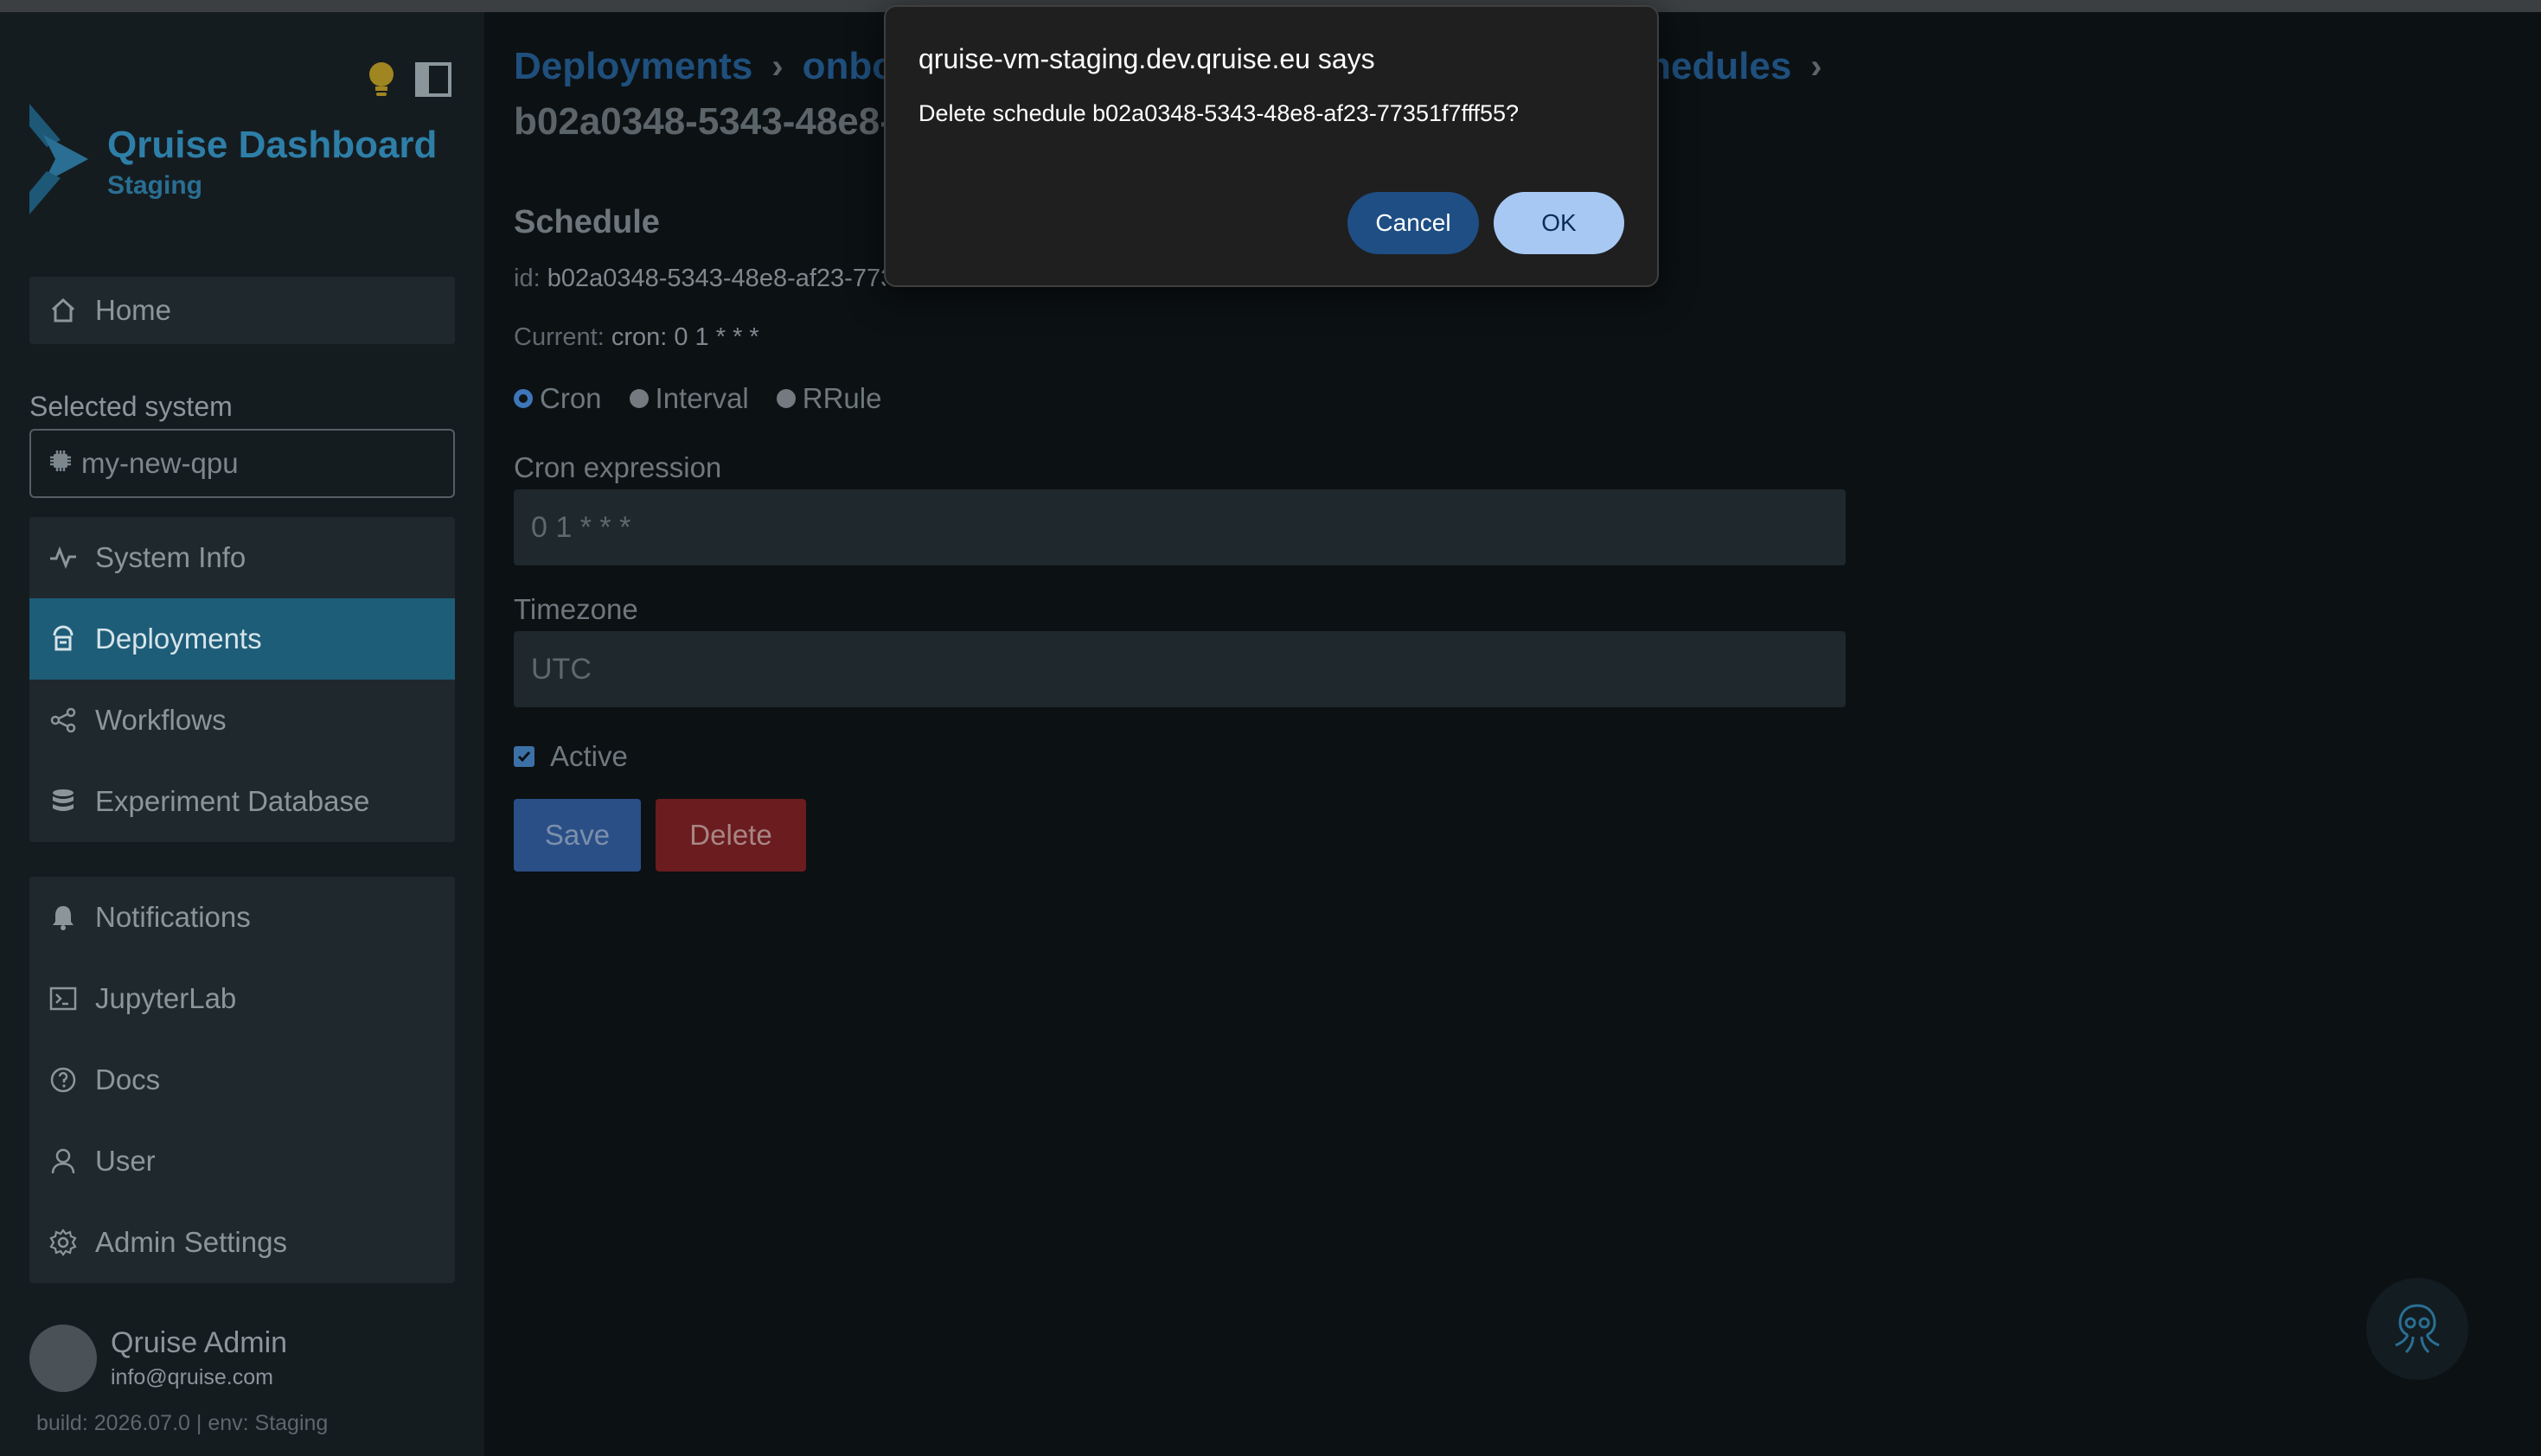 The width and height of the screenshot is (2541, 1456). What do you see at coordinates (587, 222) in the screenshot?
I see `section-title: Schedule` at bounding box center [587, 222].